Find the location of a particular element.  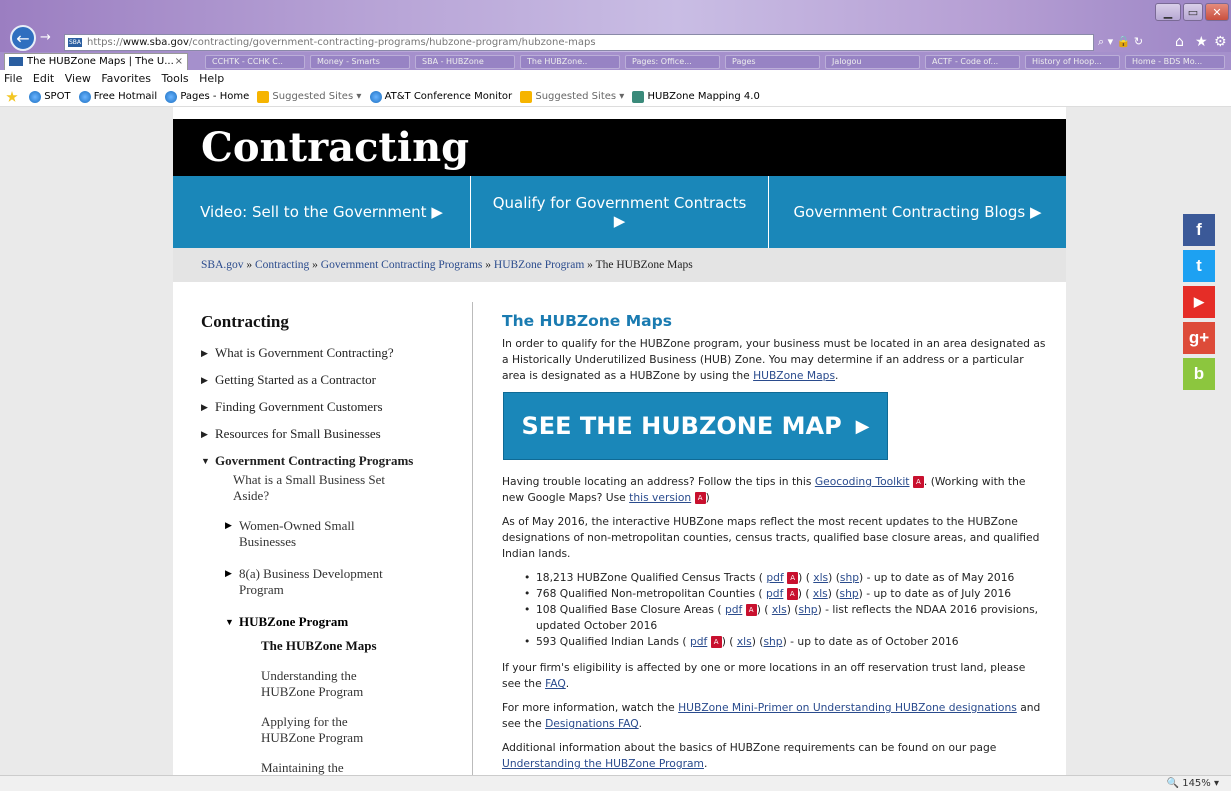

home-icon: ⌂ is located at coordinates (1179, 42).